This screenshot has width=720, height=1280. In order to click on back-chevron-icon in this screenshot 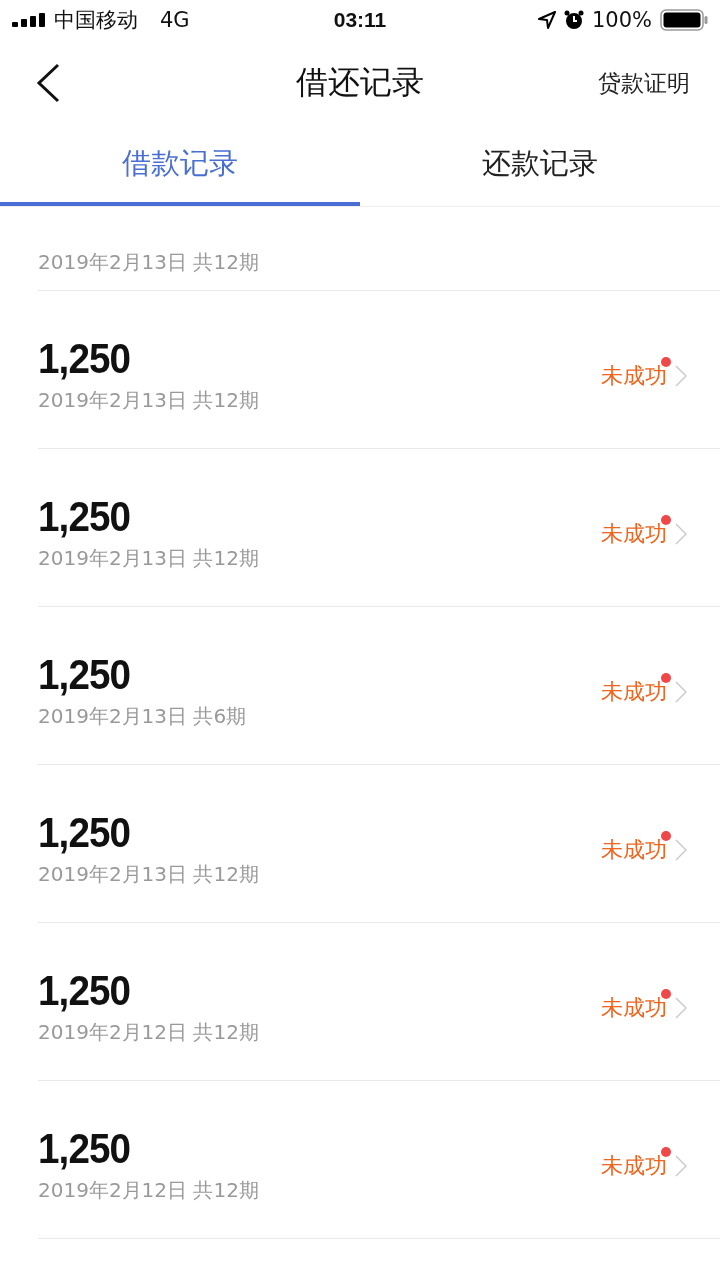, I will do `click(48, 83)`.